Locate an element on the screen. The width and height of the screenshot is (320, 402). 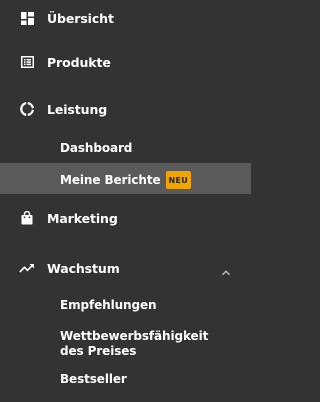
nav-item-products: Produkte is located at coordinates (125, 62).